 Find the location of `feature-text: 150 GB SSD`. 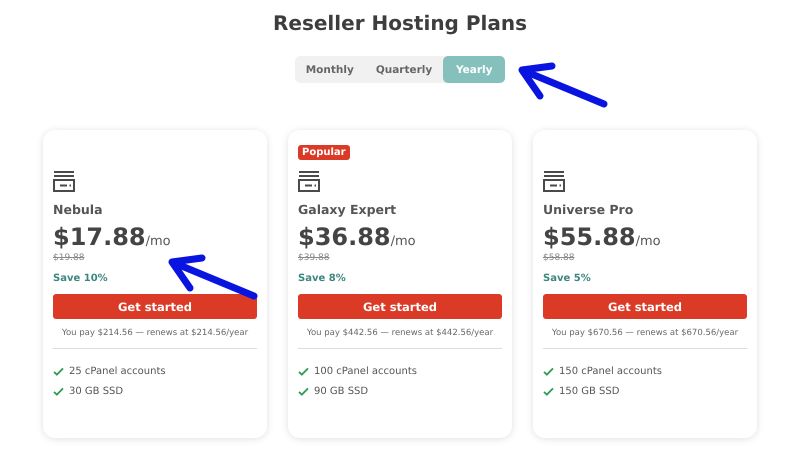

feature-text: 150 GB SSD is located at coordinates (589, 391).